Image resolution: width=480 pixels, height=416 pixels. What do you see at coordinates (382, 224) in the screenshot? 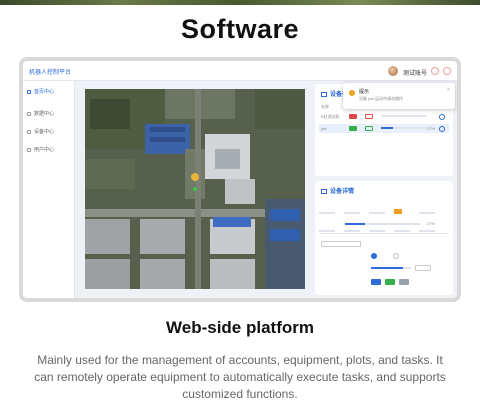
I see `detail-progress-bar` at bounding box center [382, 224].